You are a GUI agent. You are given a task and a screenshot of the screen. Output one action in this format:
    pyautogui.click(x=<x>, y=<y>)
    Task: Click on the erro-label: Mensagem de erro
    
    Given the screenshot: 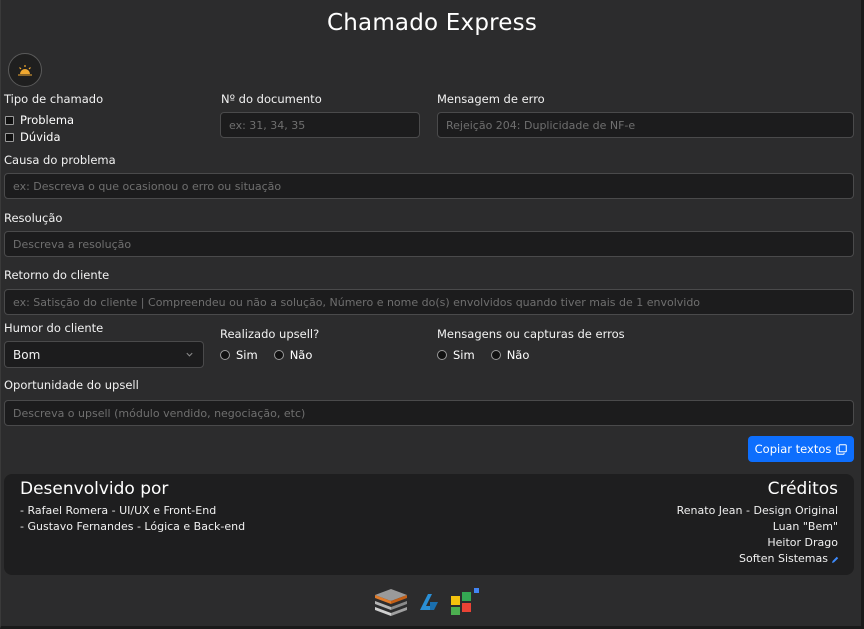 What is the action you would take?
    pyautogui.click(x=491, y=99)
    